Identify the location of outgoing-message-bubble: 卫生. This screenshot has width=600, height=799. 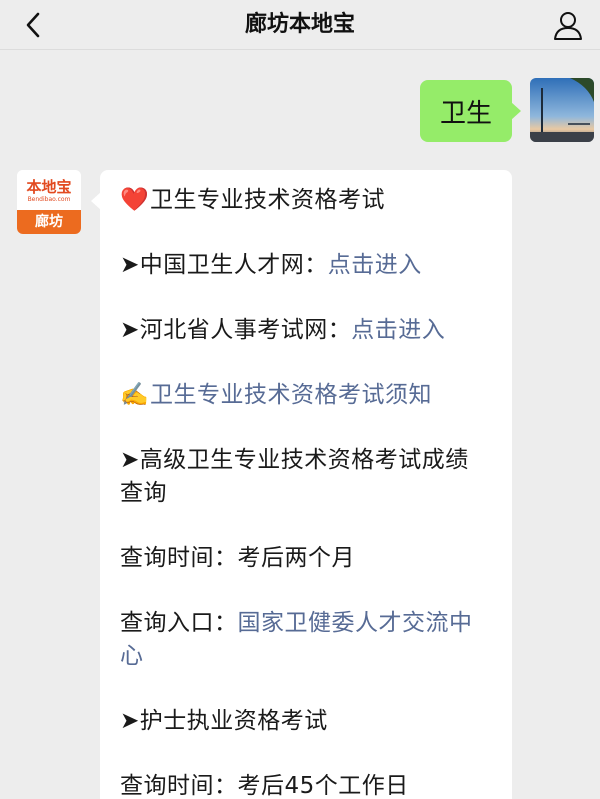
(470, 111).